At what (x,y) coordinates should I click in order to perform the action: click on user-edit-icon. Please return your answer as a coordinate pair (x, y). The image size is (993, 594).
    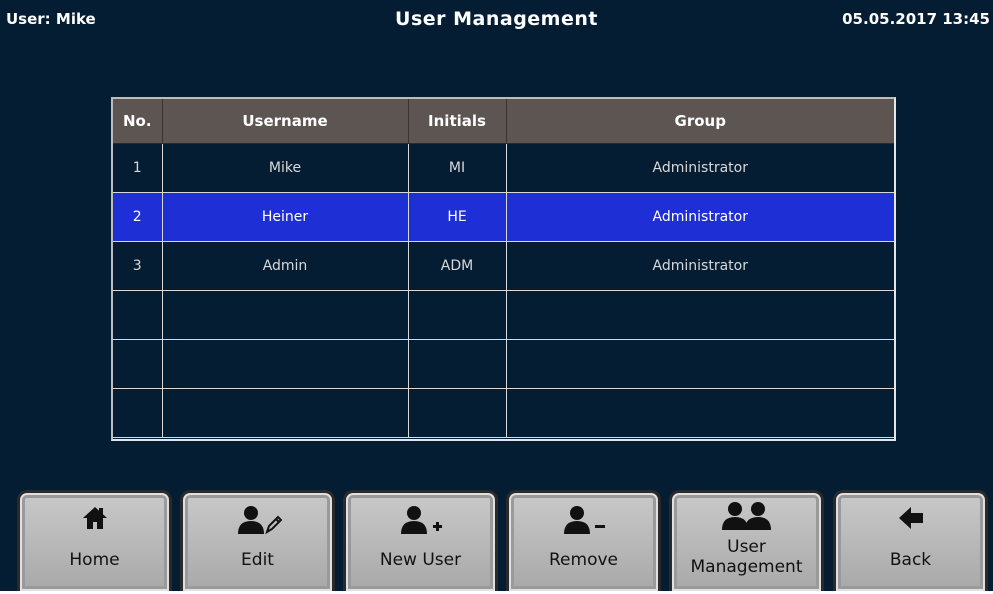
    Looking at the image, I should click on (257, 521).